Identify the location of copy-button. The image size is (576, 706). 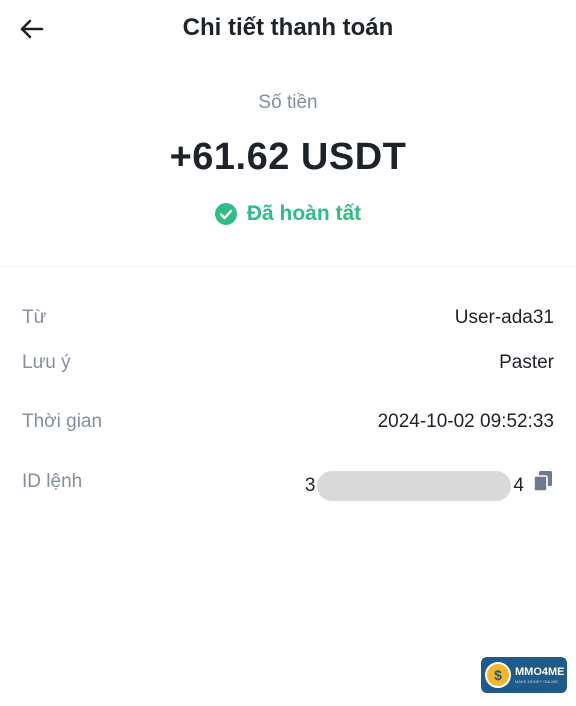
(543, 481).